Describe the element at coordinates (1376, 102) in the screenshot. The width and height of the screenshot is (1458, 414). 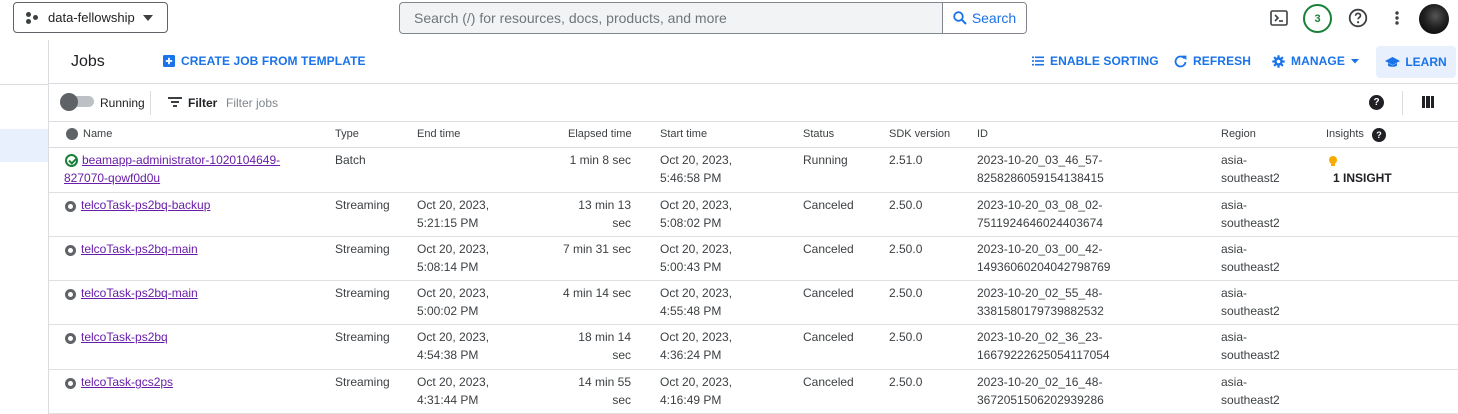
I see `table-help-icon: ?` at that location.